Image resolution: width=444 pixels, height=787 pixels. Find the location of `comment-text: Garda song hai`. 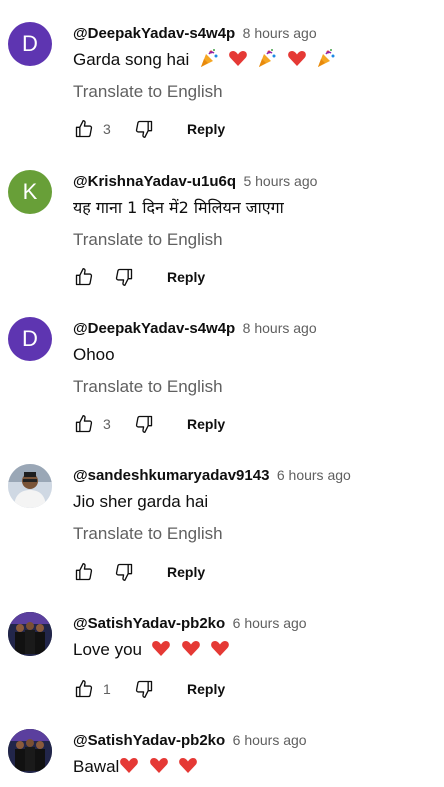

comment-text: Garda song hai is located at coordinates (204, 61).